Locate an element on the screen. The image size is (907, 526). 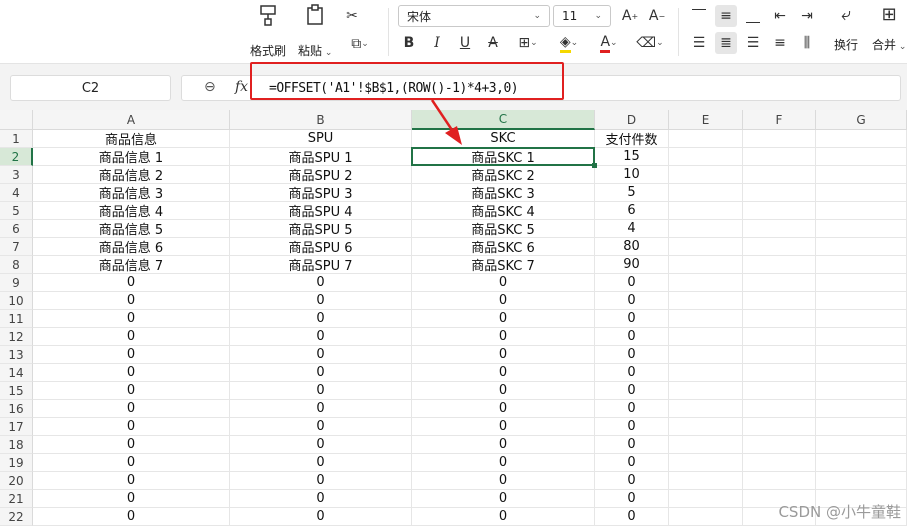
watermark: CSDN @小牛童鞋 is located at coordinates (839, 512).